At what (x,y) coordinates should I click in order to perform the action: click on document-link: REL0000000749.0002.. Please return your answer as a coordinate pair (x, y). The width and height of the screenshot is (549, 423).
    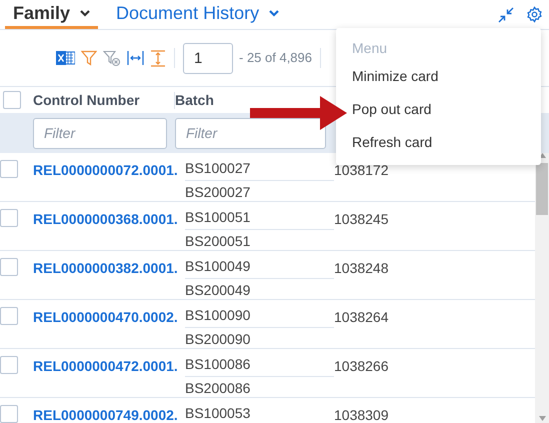
    Looking at the image, I should click on (105, 415).